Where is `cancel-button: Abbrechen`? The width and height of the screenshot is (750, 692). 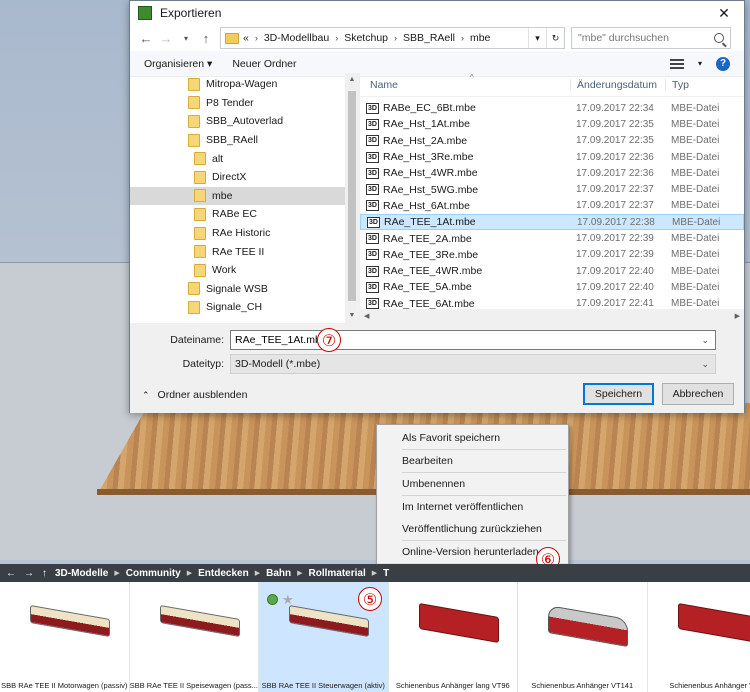 cancel-button: Abbrechen is located at coordinates (698, 394).